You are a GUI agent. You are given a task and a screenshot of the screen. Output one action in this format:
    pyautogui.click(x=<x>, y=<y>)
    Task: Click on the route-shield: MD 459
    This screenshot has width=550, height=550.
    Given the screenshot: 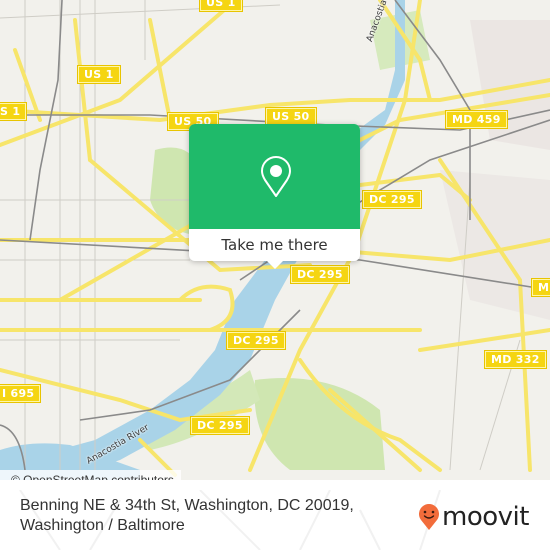 What is the action you would take?
    pyautogui.click(x=476, y=119)
    